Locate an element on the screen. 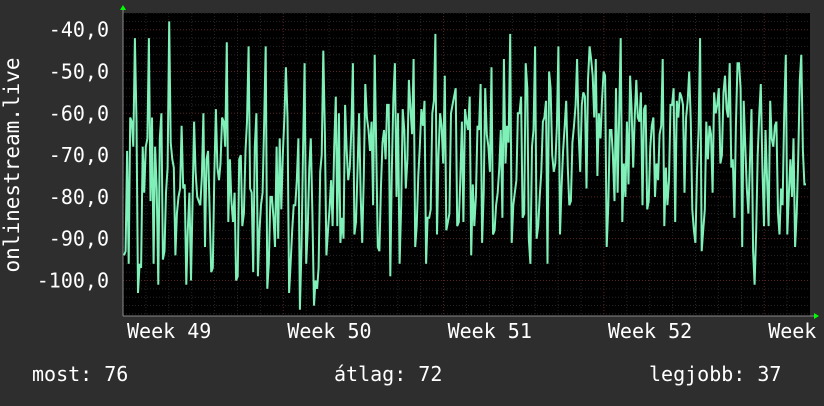 The image size is (824, 406). x-tick-label: Week 50 is located at coordinates (329, 331).